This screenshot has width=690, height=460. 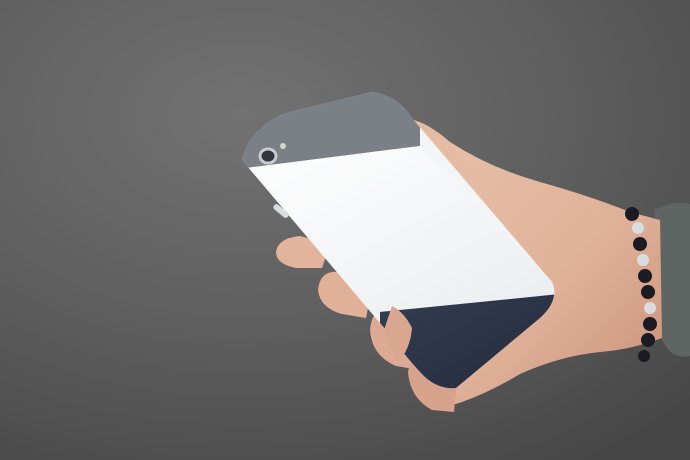 What do you see at coordinates (268, 156) in the screenshot?
I see `camera-lens` at bounding box center [268, 156].